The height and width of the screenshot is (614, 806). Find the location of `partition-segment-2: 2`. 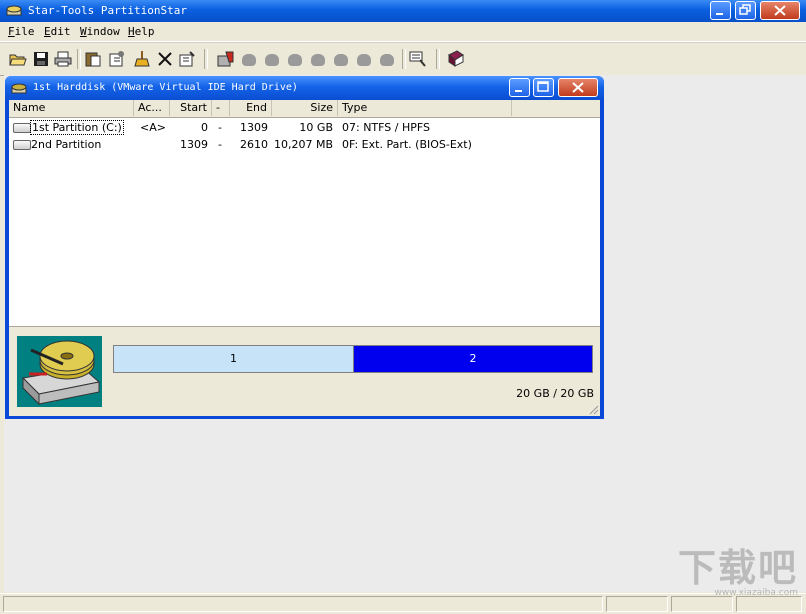

partition-segment-2: 2 is located at coordinates (473, 359).